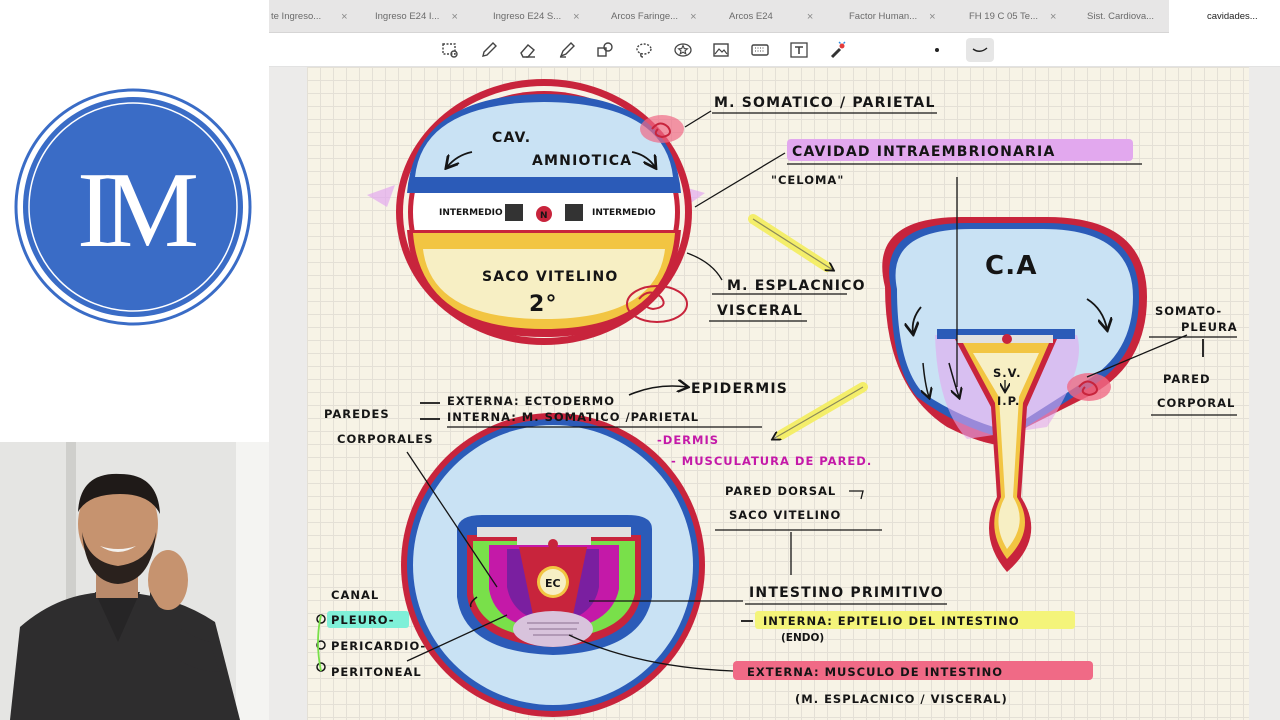 The image size is (1280, 720). Describe the element at coordinates (325, 16) in the screenshot. I see `tab: te Ingreso... ×` at that location.